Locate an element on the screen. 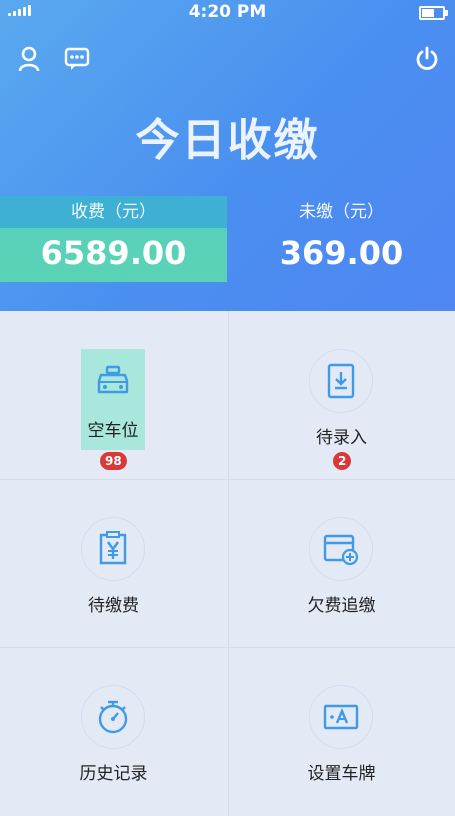  empty-spots-badge: 98 is located at coordinates (113, 461).